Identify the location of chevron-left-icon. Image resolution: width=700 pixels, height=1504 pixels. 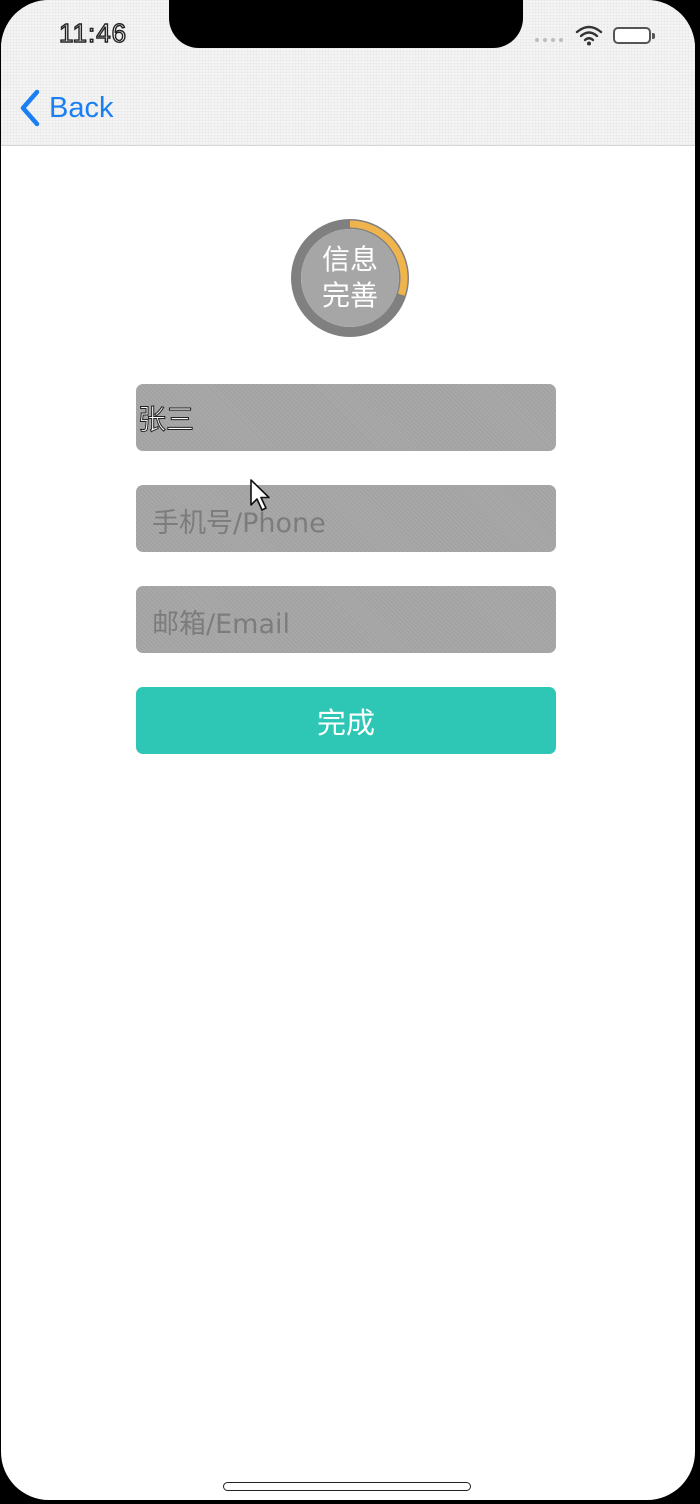
(30, 108).